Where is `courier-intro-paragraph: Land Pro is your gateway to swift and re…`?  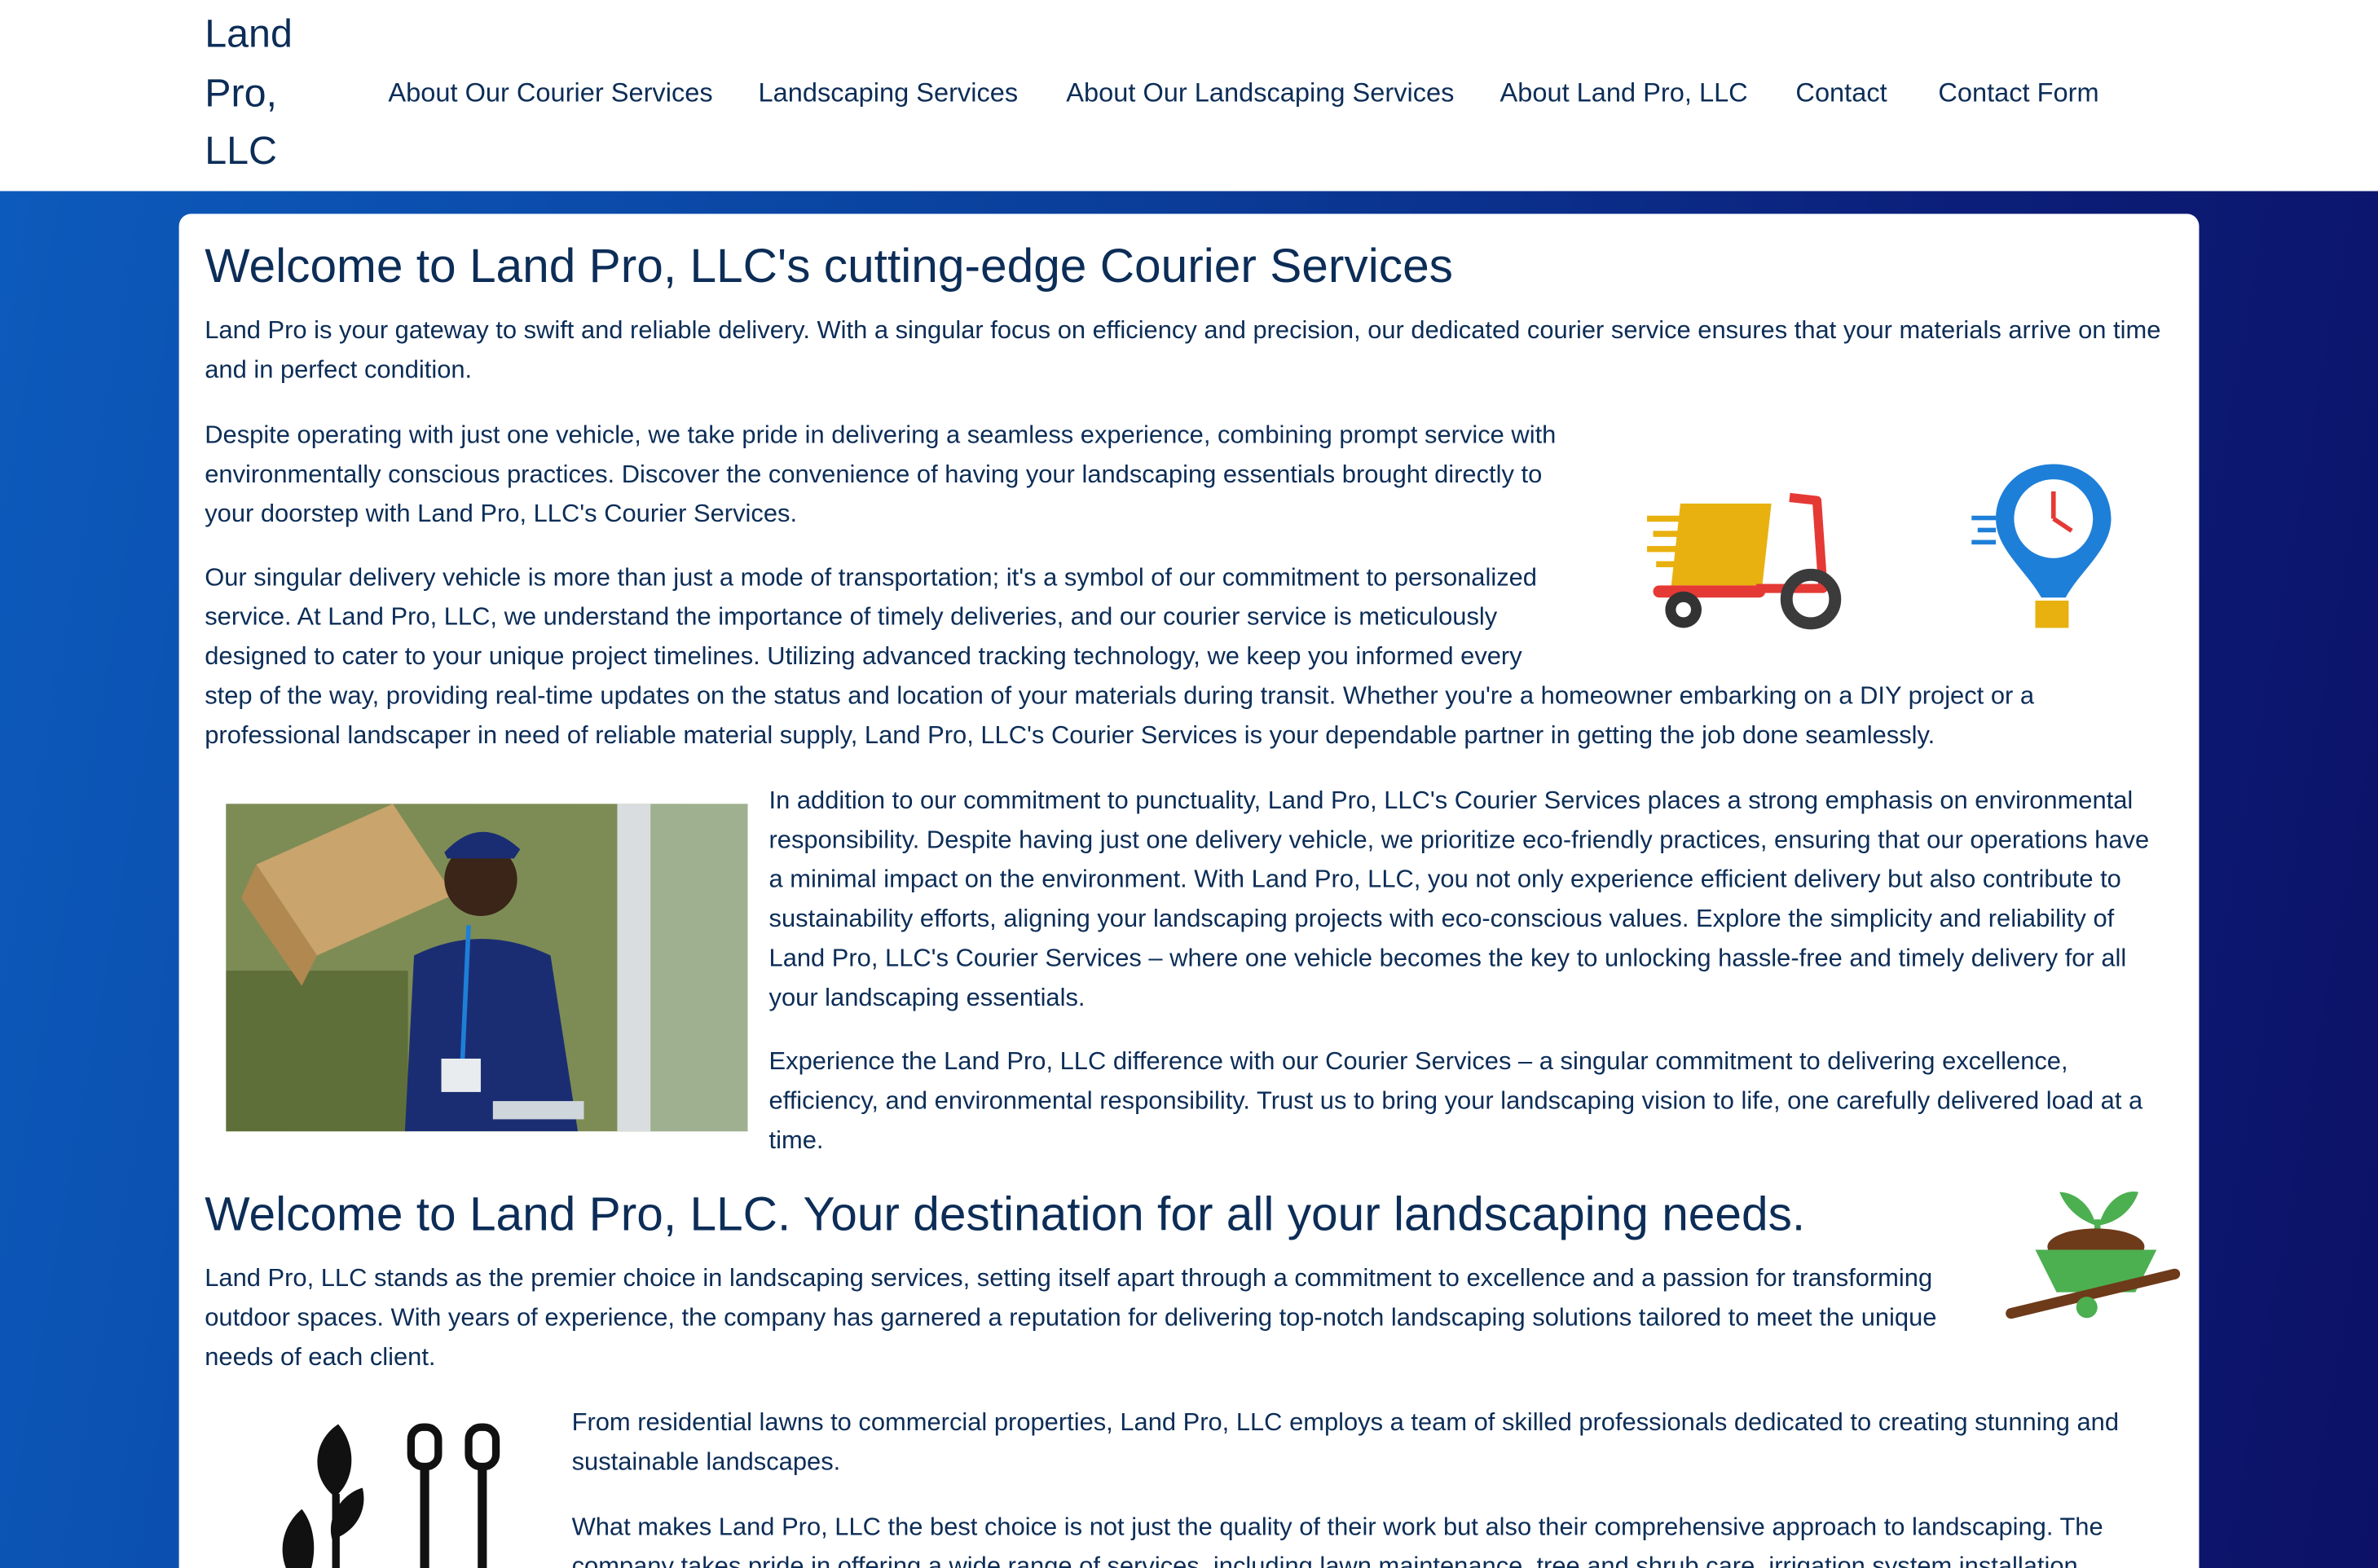
courier-intro-paragraph: Land Pro is your gateway to swift and re… is located at coordinates (1183, 349).